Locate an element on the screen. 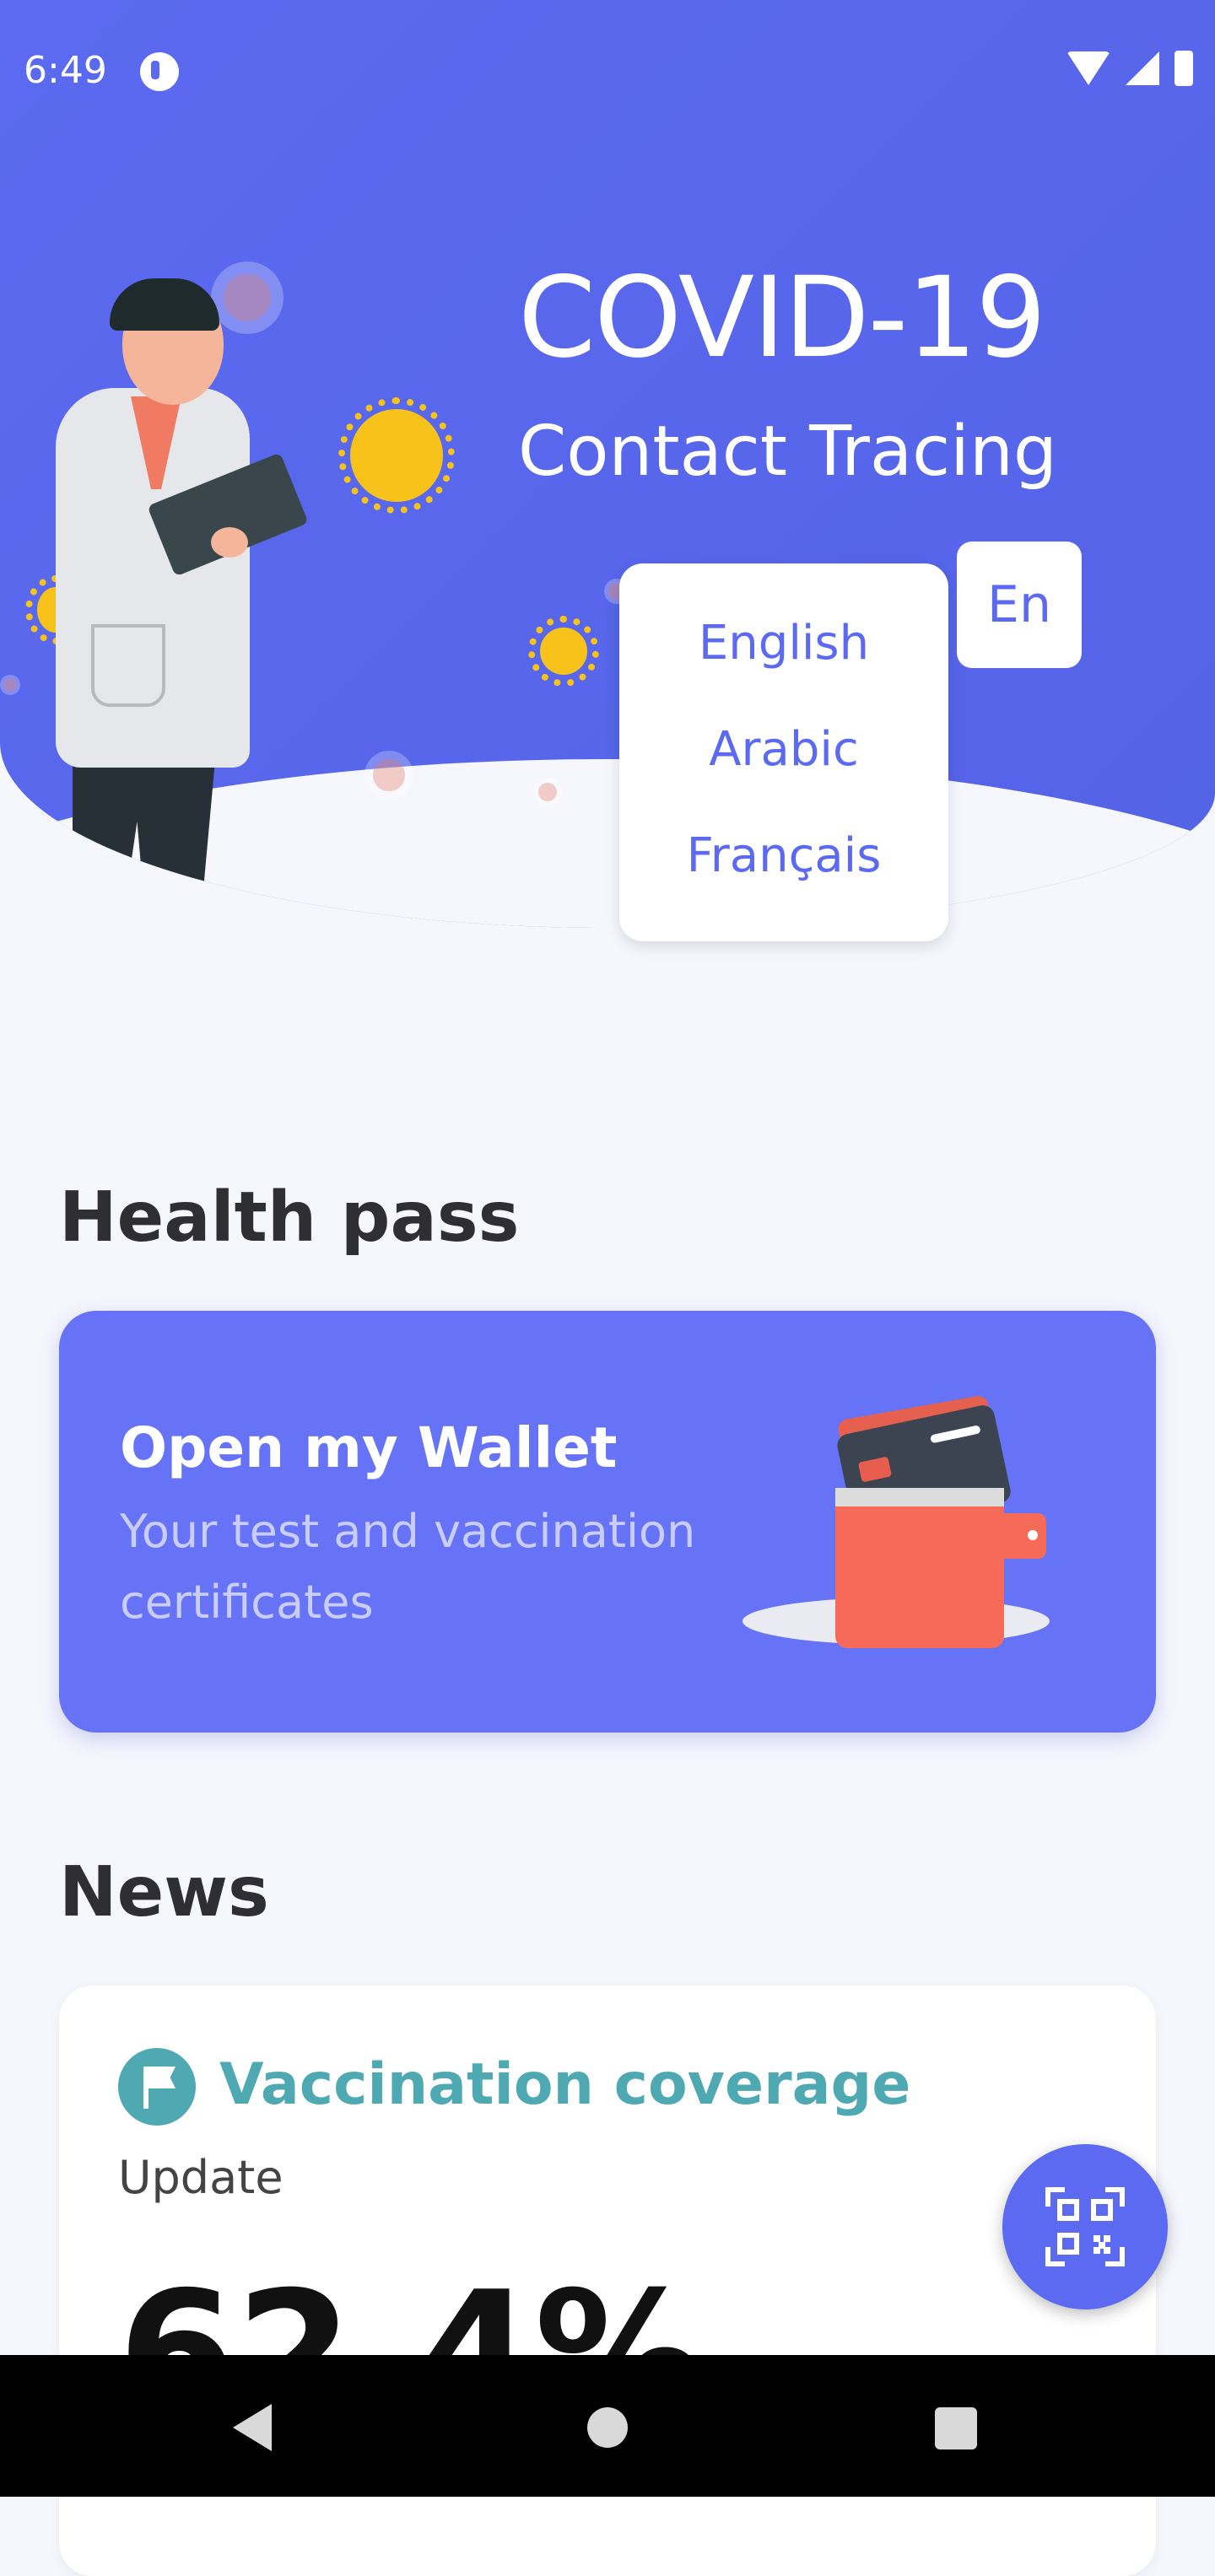  news-title: News is located at coordinates (164, 1892).